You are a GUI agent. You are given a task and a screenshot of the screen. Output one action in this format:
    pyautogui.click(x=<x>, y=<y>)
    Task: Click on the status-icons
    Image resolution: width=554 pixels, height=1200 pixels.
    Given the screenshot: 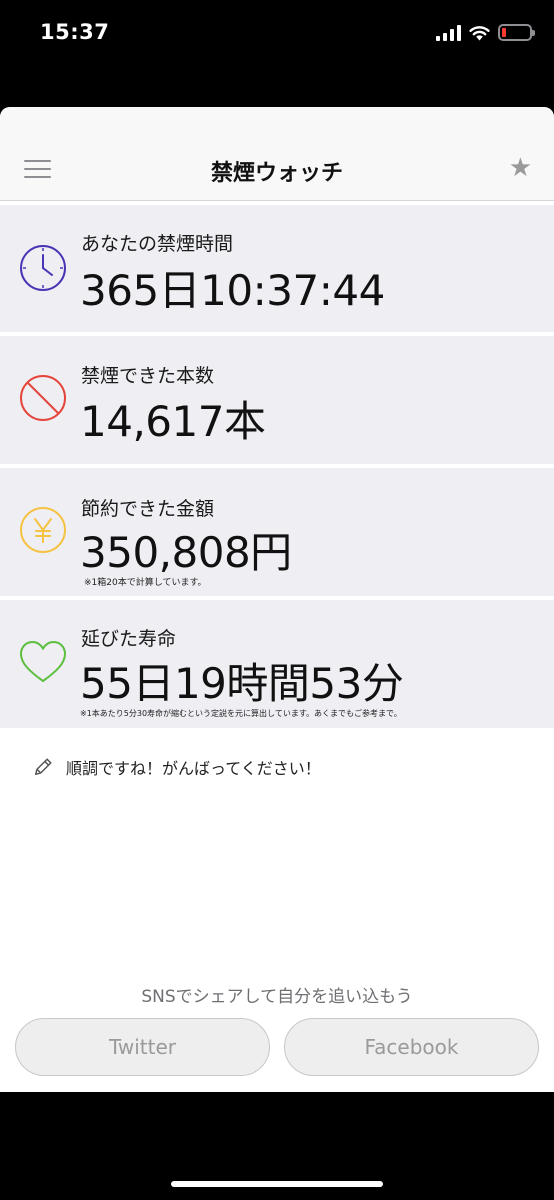 What is the action you would take?
    pyautogui.click(x=485, y=32)
    